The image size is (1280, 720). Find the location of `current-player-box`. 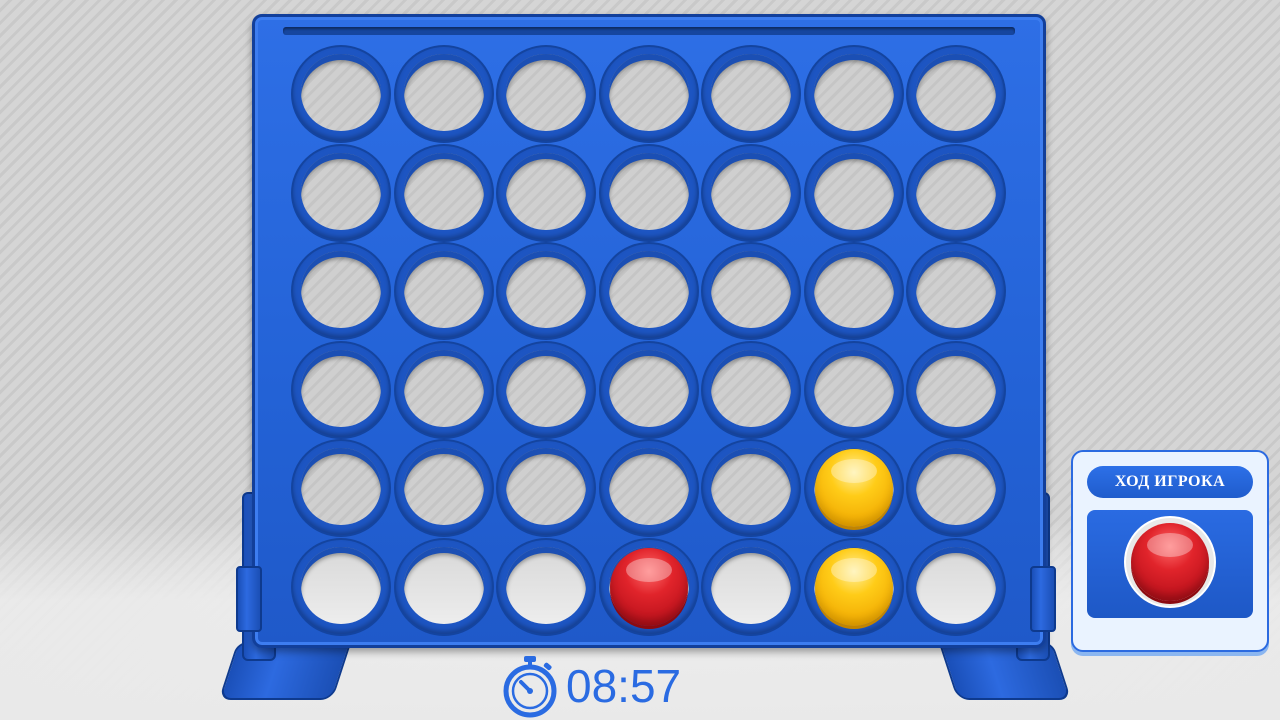

current-player-box is located at coordinates (1170, 564).